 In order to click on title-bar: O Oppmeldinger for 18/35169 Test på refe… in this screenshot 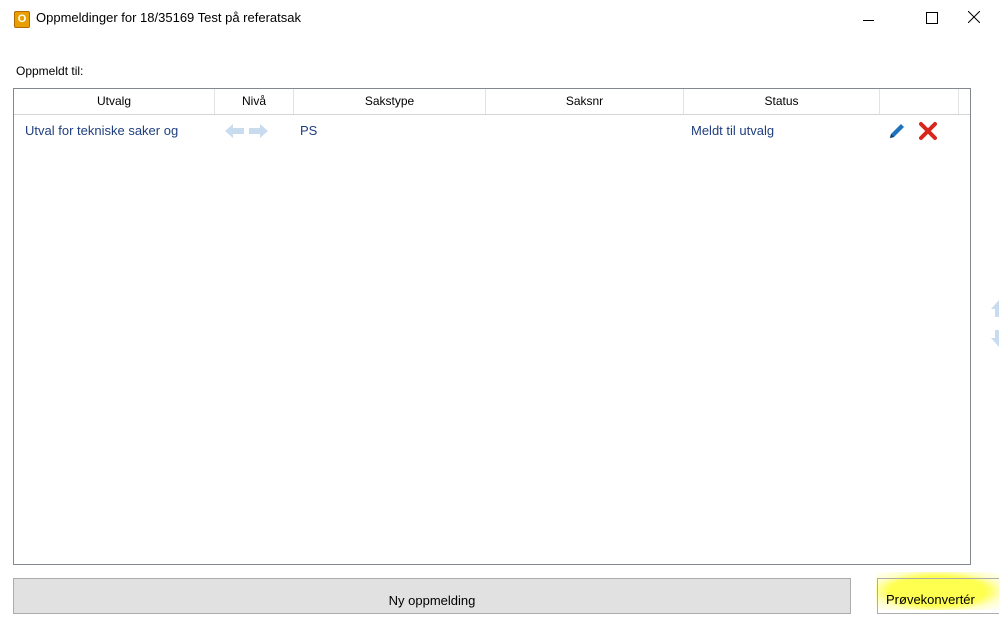, I will do `click(499, 18)`.